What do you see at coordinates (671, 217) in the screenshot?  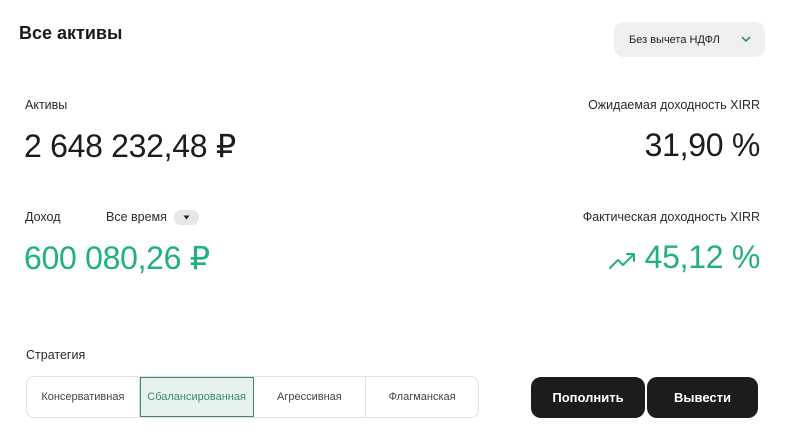 I see `actual-xirr-label: Фактическая доходность XIRR` at bounding box center [671, 217].